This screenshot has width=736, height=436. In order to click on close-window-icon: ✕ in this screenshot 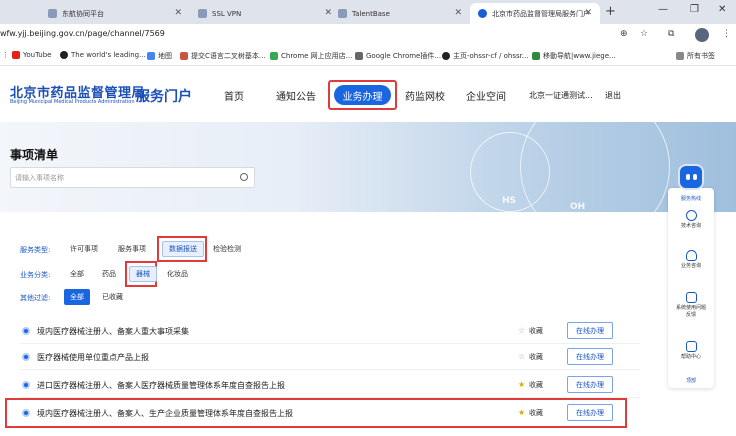, I will do `click(722, 9)`.